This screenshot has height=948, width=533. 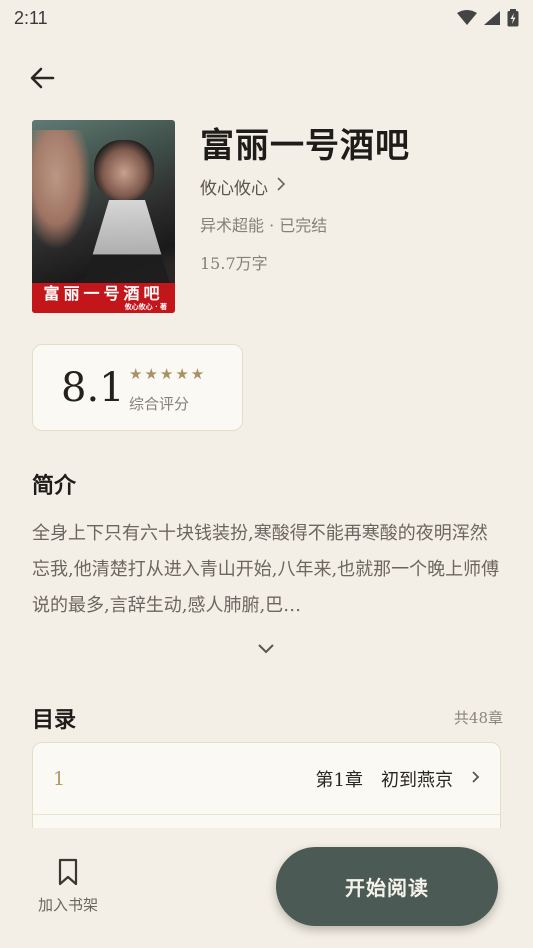 What do you see at coordinates (168, 374) in the screenshot?
I see `star-rating-icon: ★★★★★` at bounding box center [168, 374].